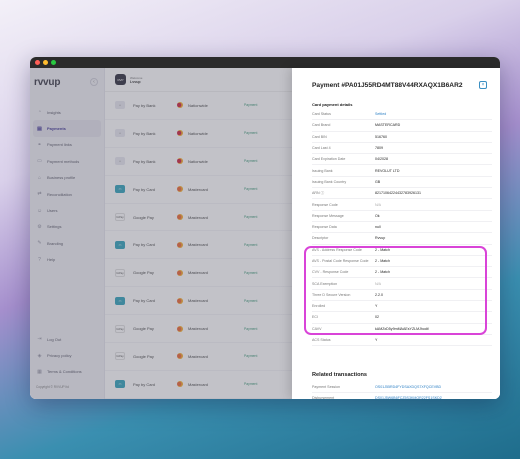 This screenshot has height=459, width=520. I want to click on detail-key: Card BIN, so click(319, 136).